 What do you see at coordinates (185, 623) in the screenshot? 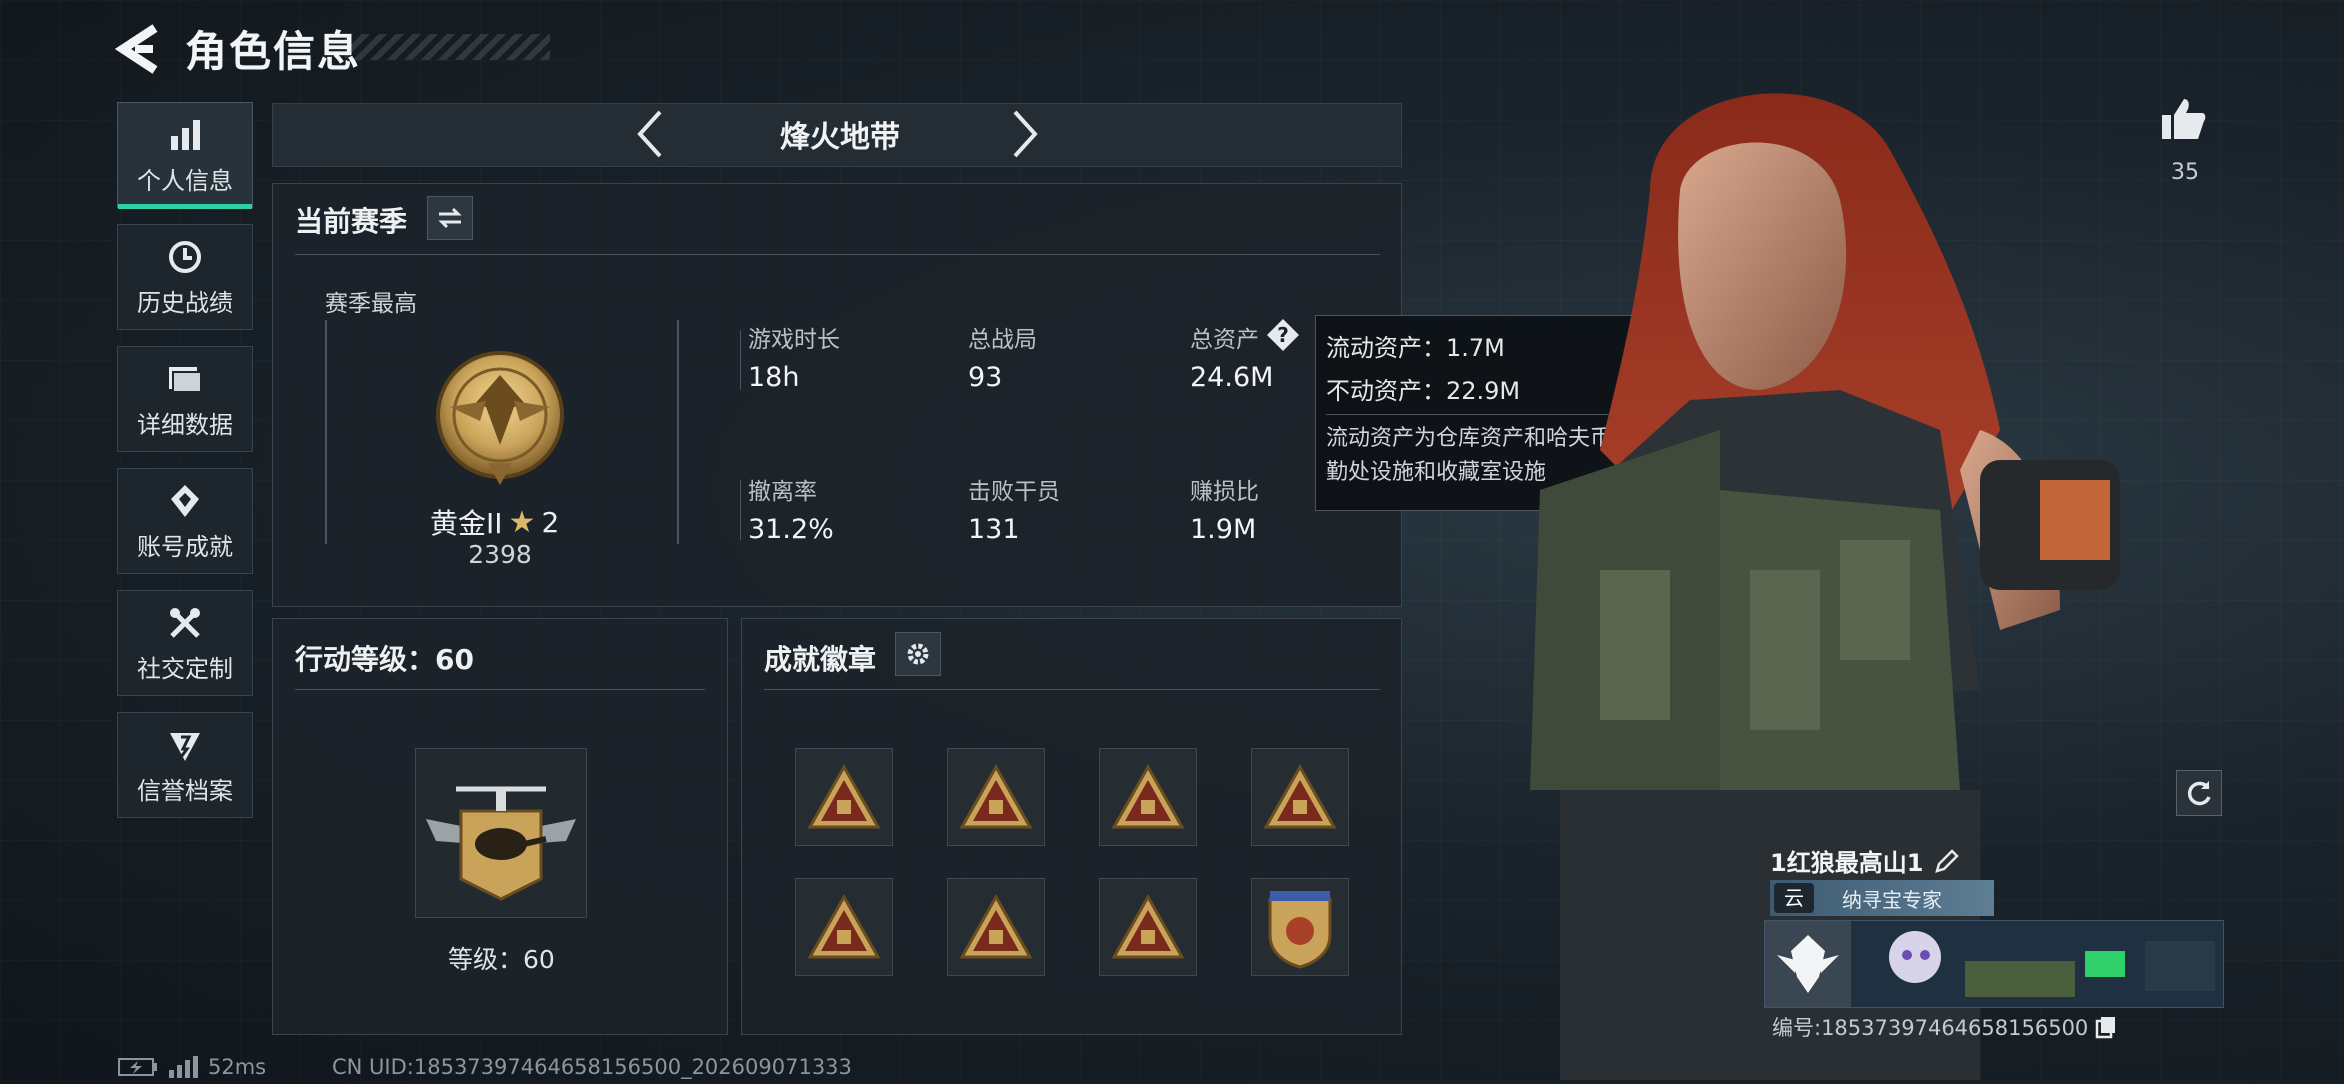
I see `tools-icon` at bounding box center [185, 623].